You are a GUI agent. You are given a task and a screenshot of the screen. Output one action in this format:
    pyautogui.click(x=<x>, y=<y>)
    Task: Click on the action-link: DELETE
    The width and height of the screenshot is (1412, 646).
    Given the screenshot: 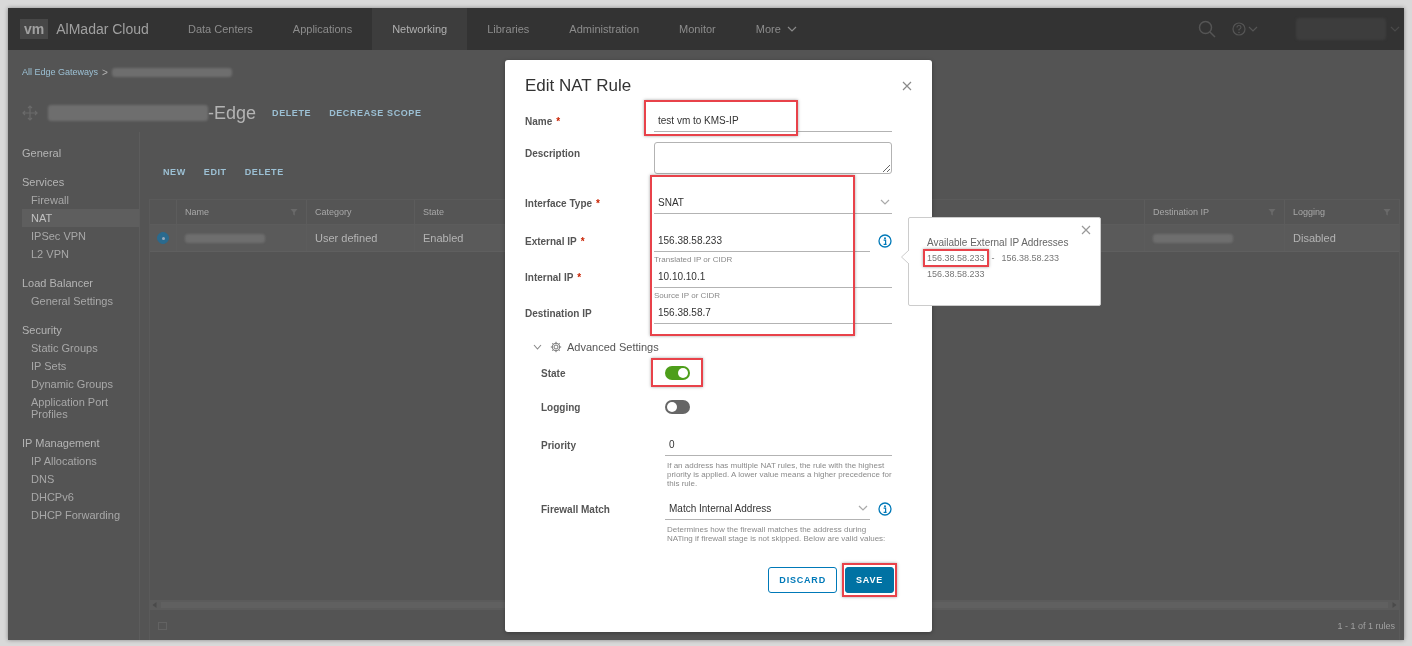 What is the action you would take?
    pyautogui.click(x=292, y=113)
    